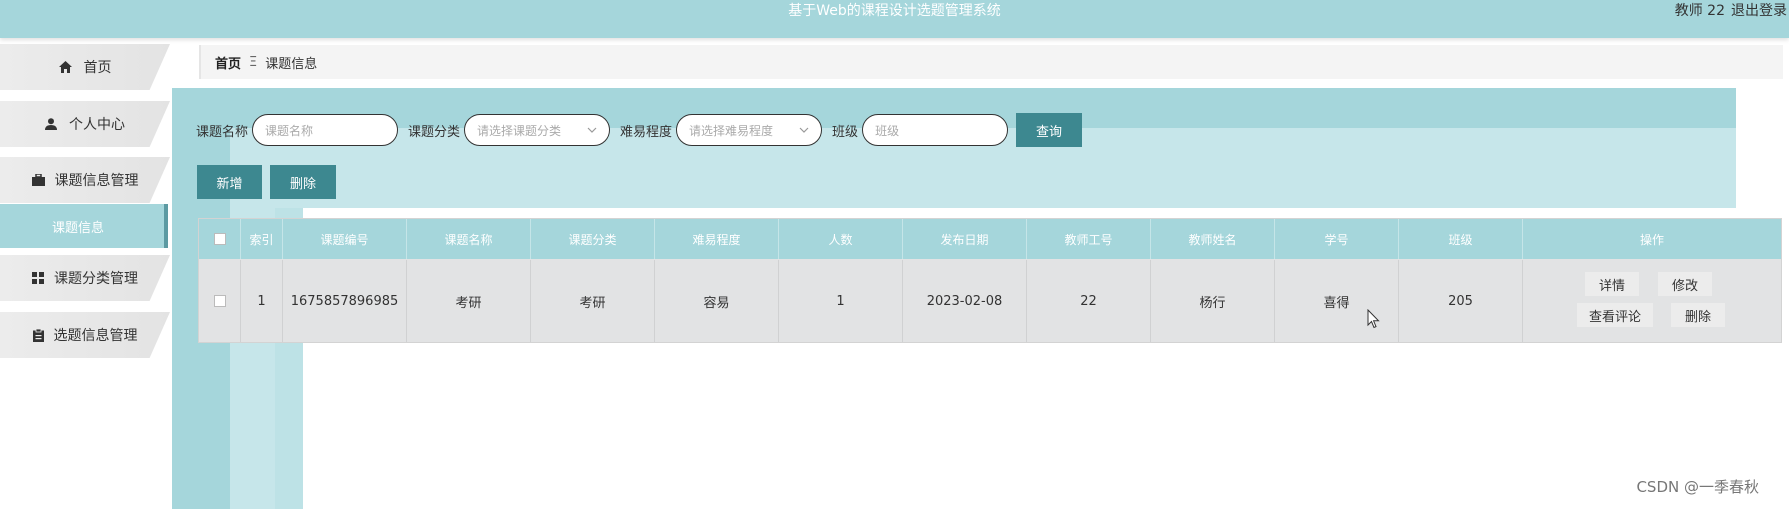 The height and width of the screenshot is (509, 1789). I want to click on sidebar-subitem-label: 课题信息, so click(78, 228).